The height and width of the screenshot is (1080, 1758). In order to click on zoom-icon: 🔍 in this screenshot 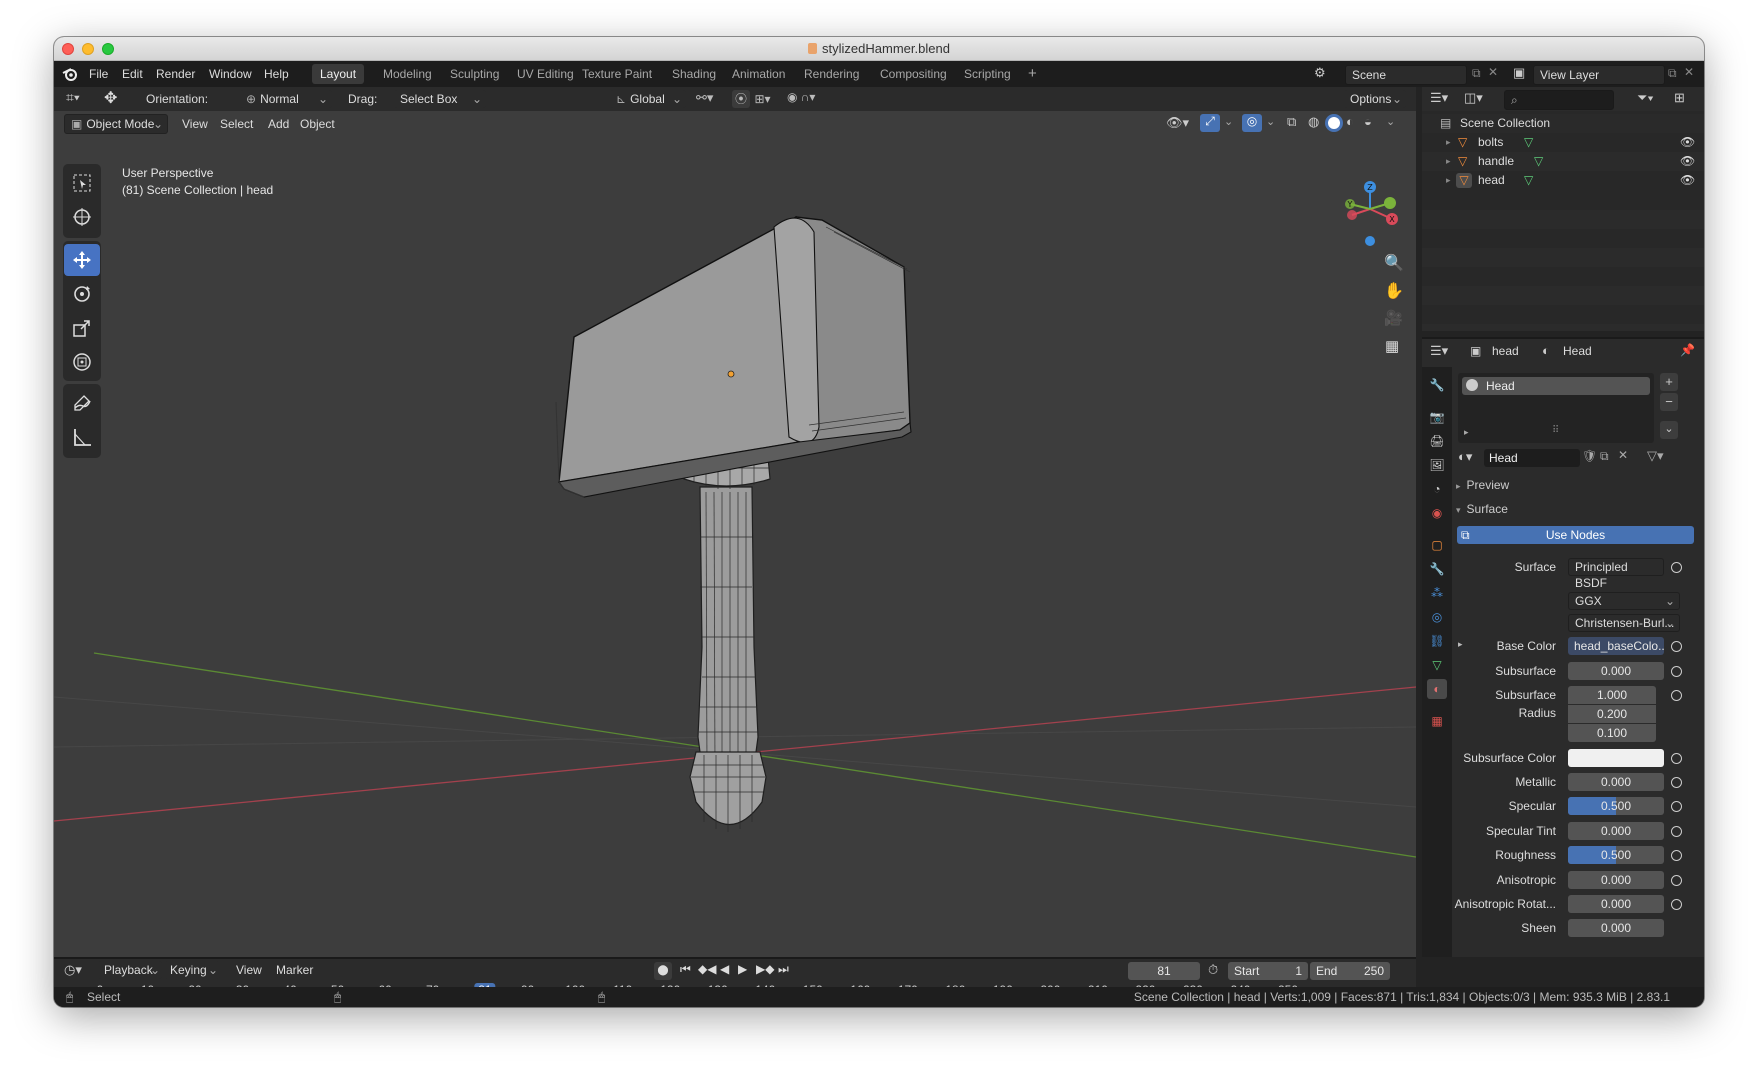, I will do `click(1394, 263)`.